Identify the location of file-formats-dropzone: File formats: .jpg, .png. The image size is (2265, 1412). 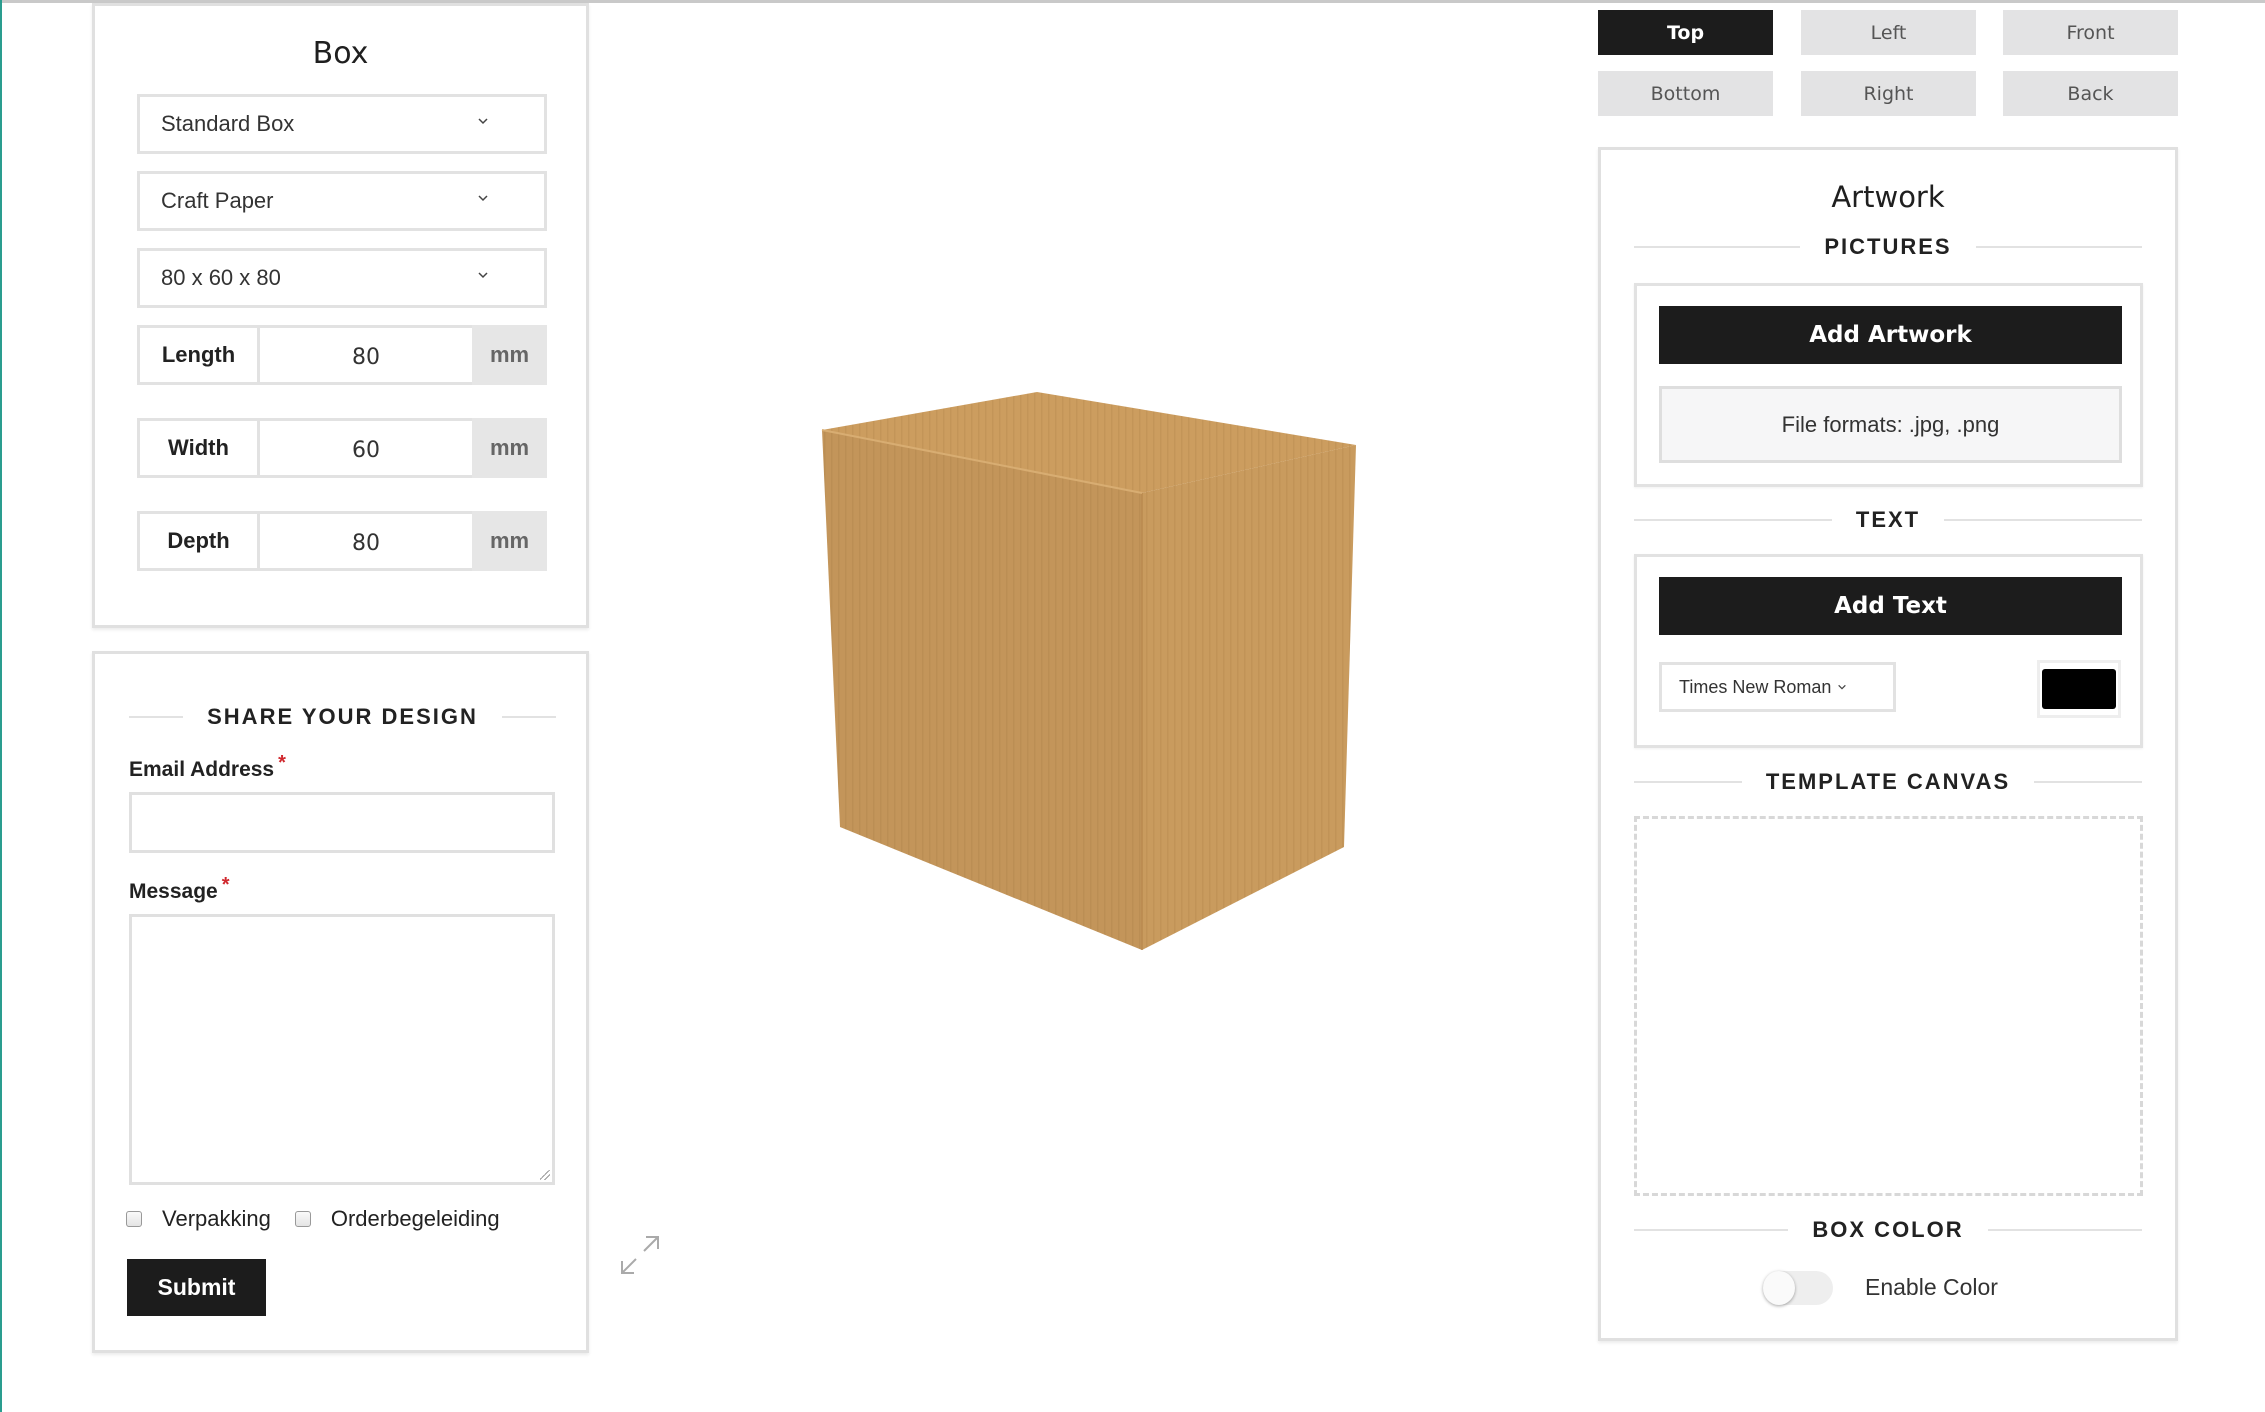
(1890, 424).